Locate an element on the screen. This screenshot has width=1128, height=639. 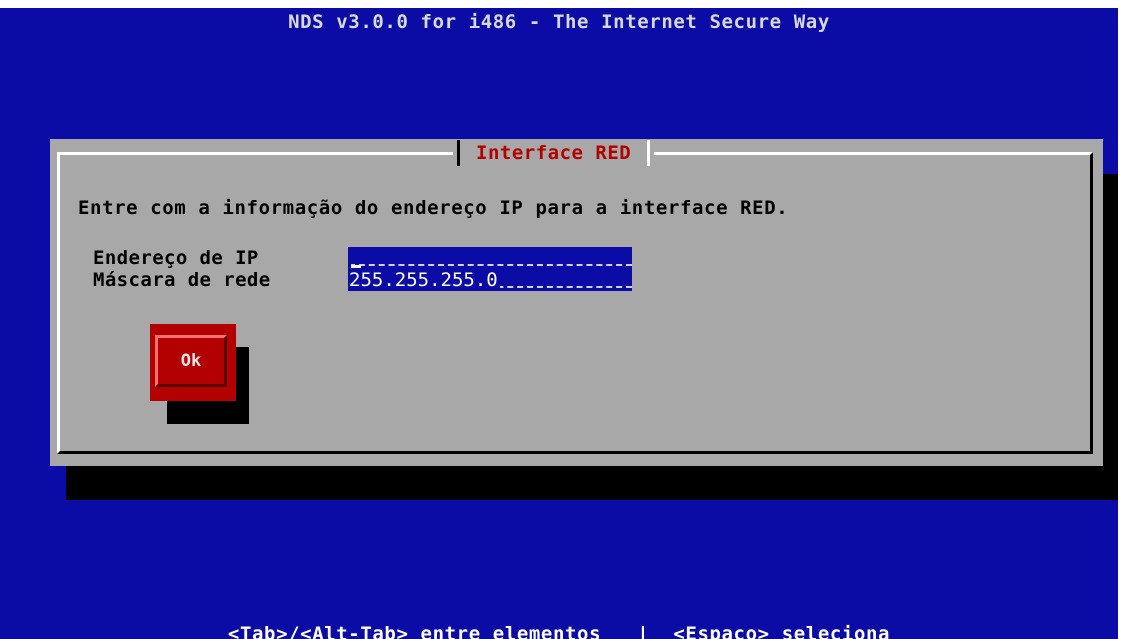
title-divider-right is located at coordinates (649, 153).